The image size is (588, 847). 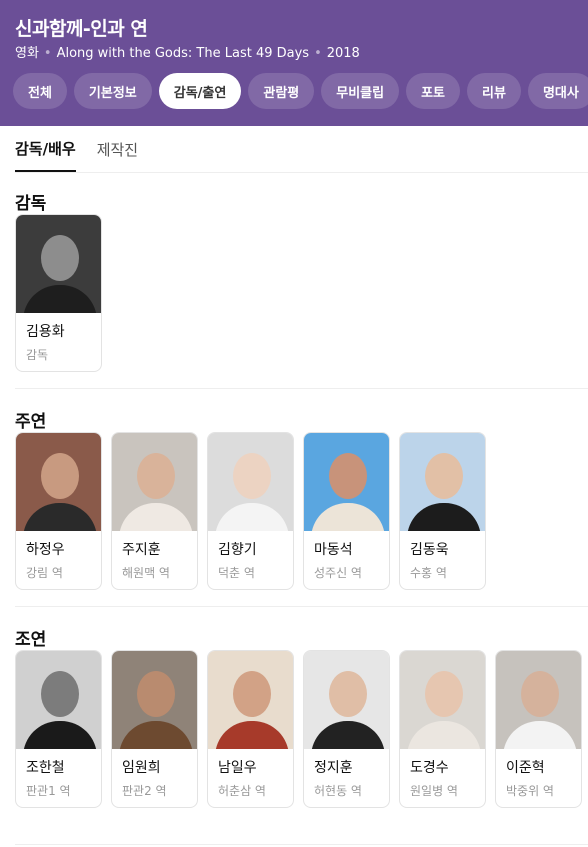 I want to click on movie-year: 2018, so click(x=343, y=53).